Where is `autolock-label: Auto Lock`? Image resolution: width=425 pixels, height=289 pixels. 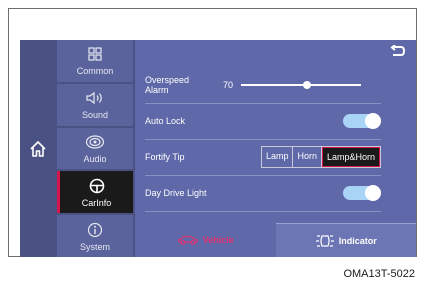
autolock-label: Auto Lock is located at coordinates (165, 121).